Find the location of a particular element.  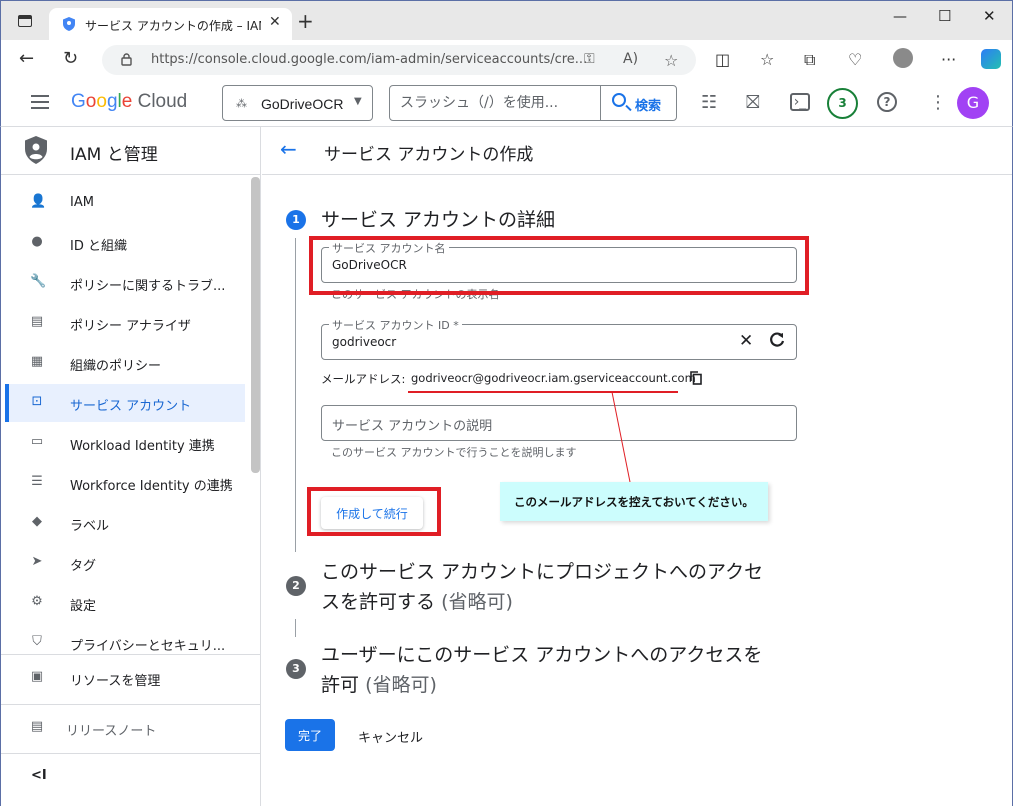

gift-icon: ⛝ is located at coordinates (753, 103).